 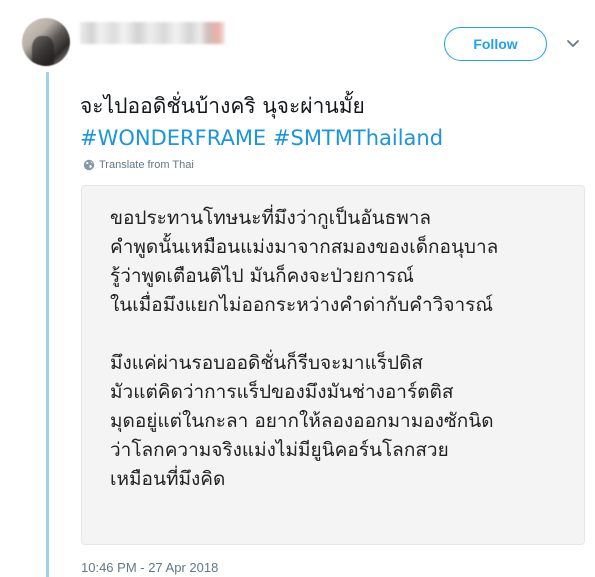 What do you see at coordinates (222, 106) in the screenshot?
I see `tweet-body: จะไปออดิชั่นบ้างคริ นุจะผ่านมั้ย` at bounding box center [222, 106].